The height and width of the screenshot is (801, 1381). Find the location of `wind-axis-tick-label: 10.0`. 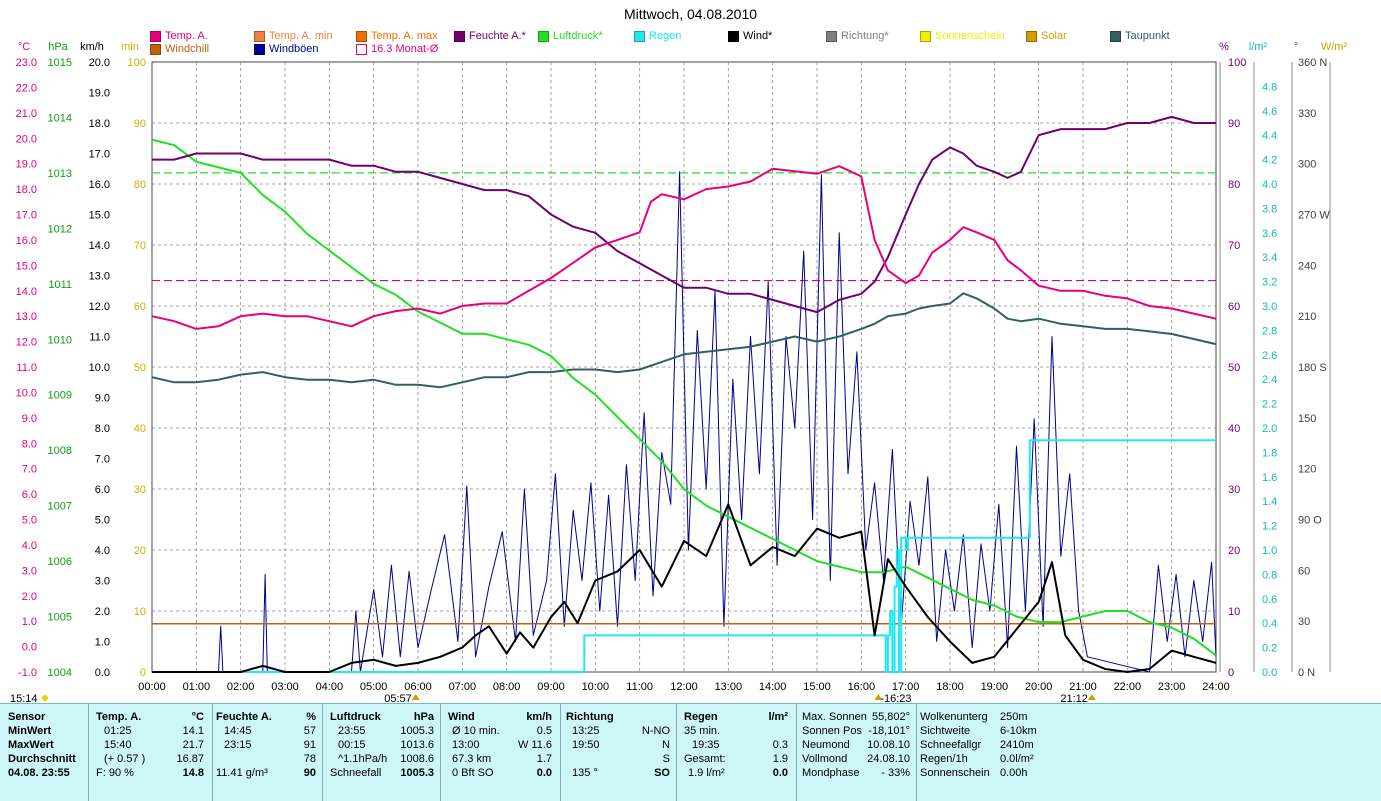

wind-axis-tick-label: 10.0 is located at coordinates (99, 368).